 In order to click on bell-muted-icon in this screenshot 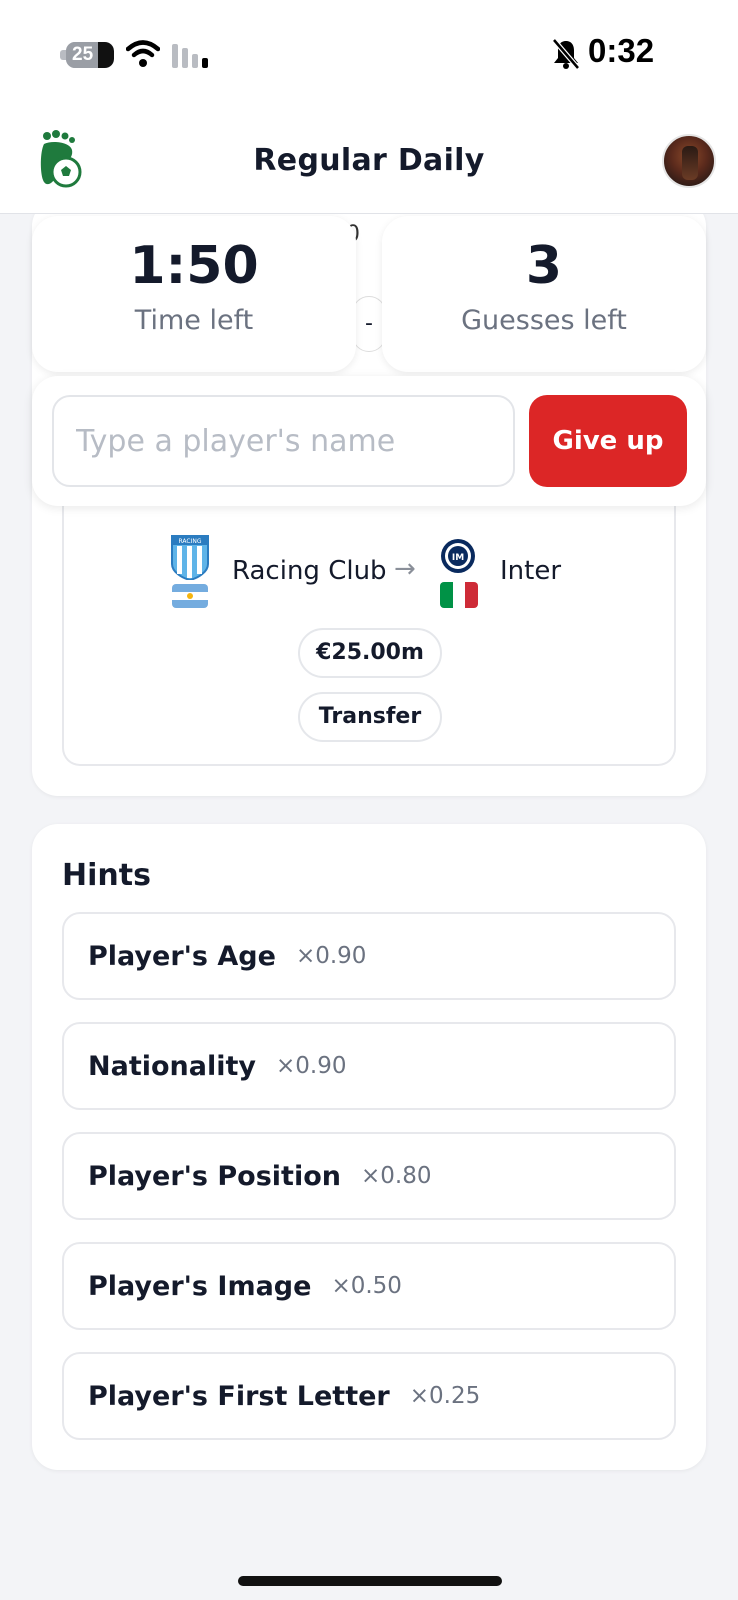, I will do `click(566, 54)`.